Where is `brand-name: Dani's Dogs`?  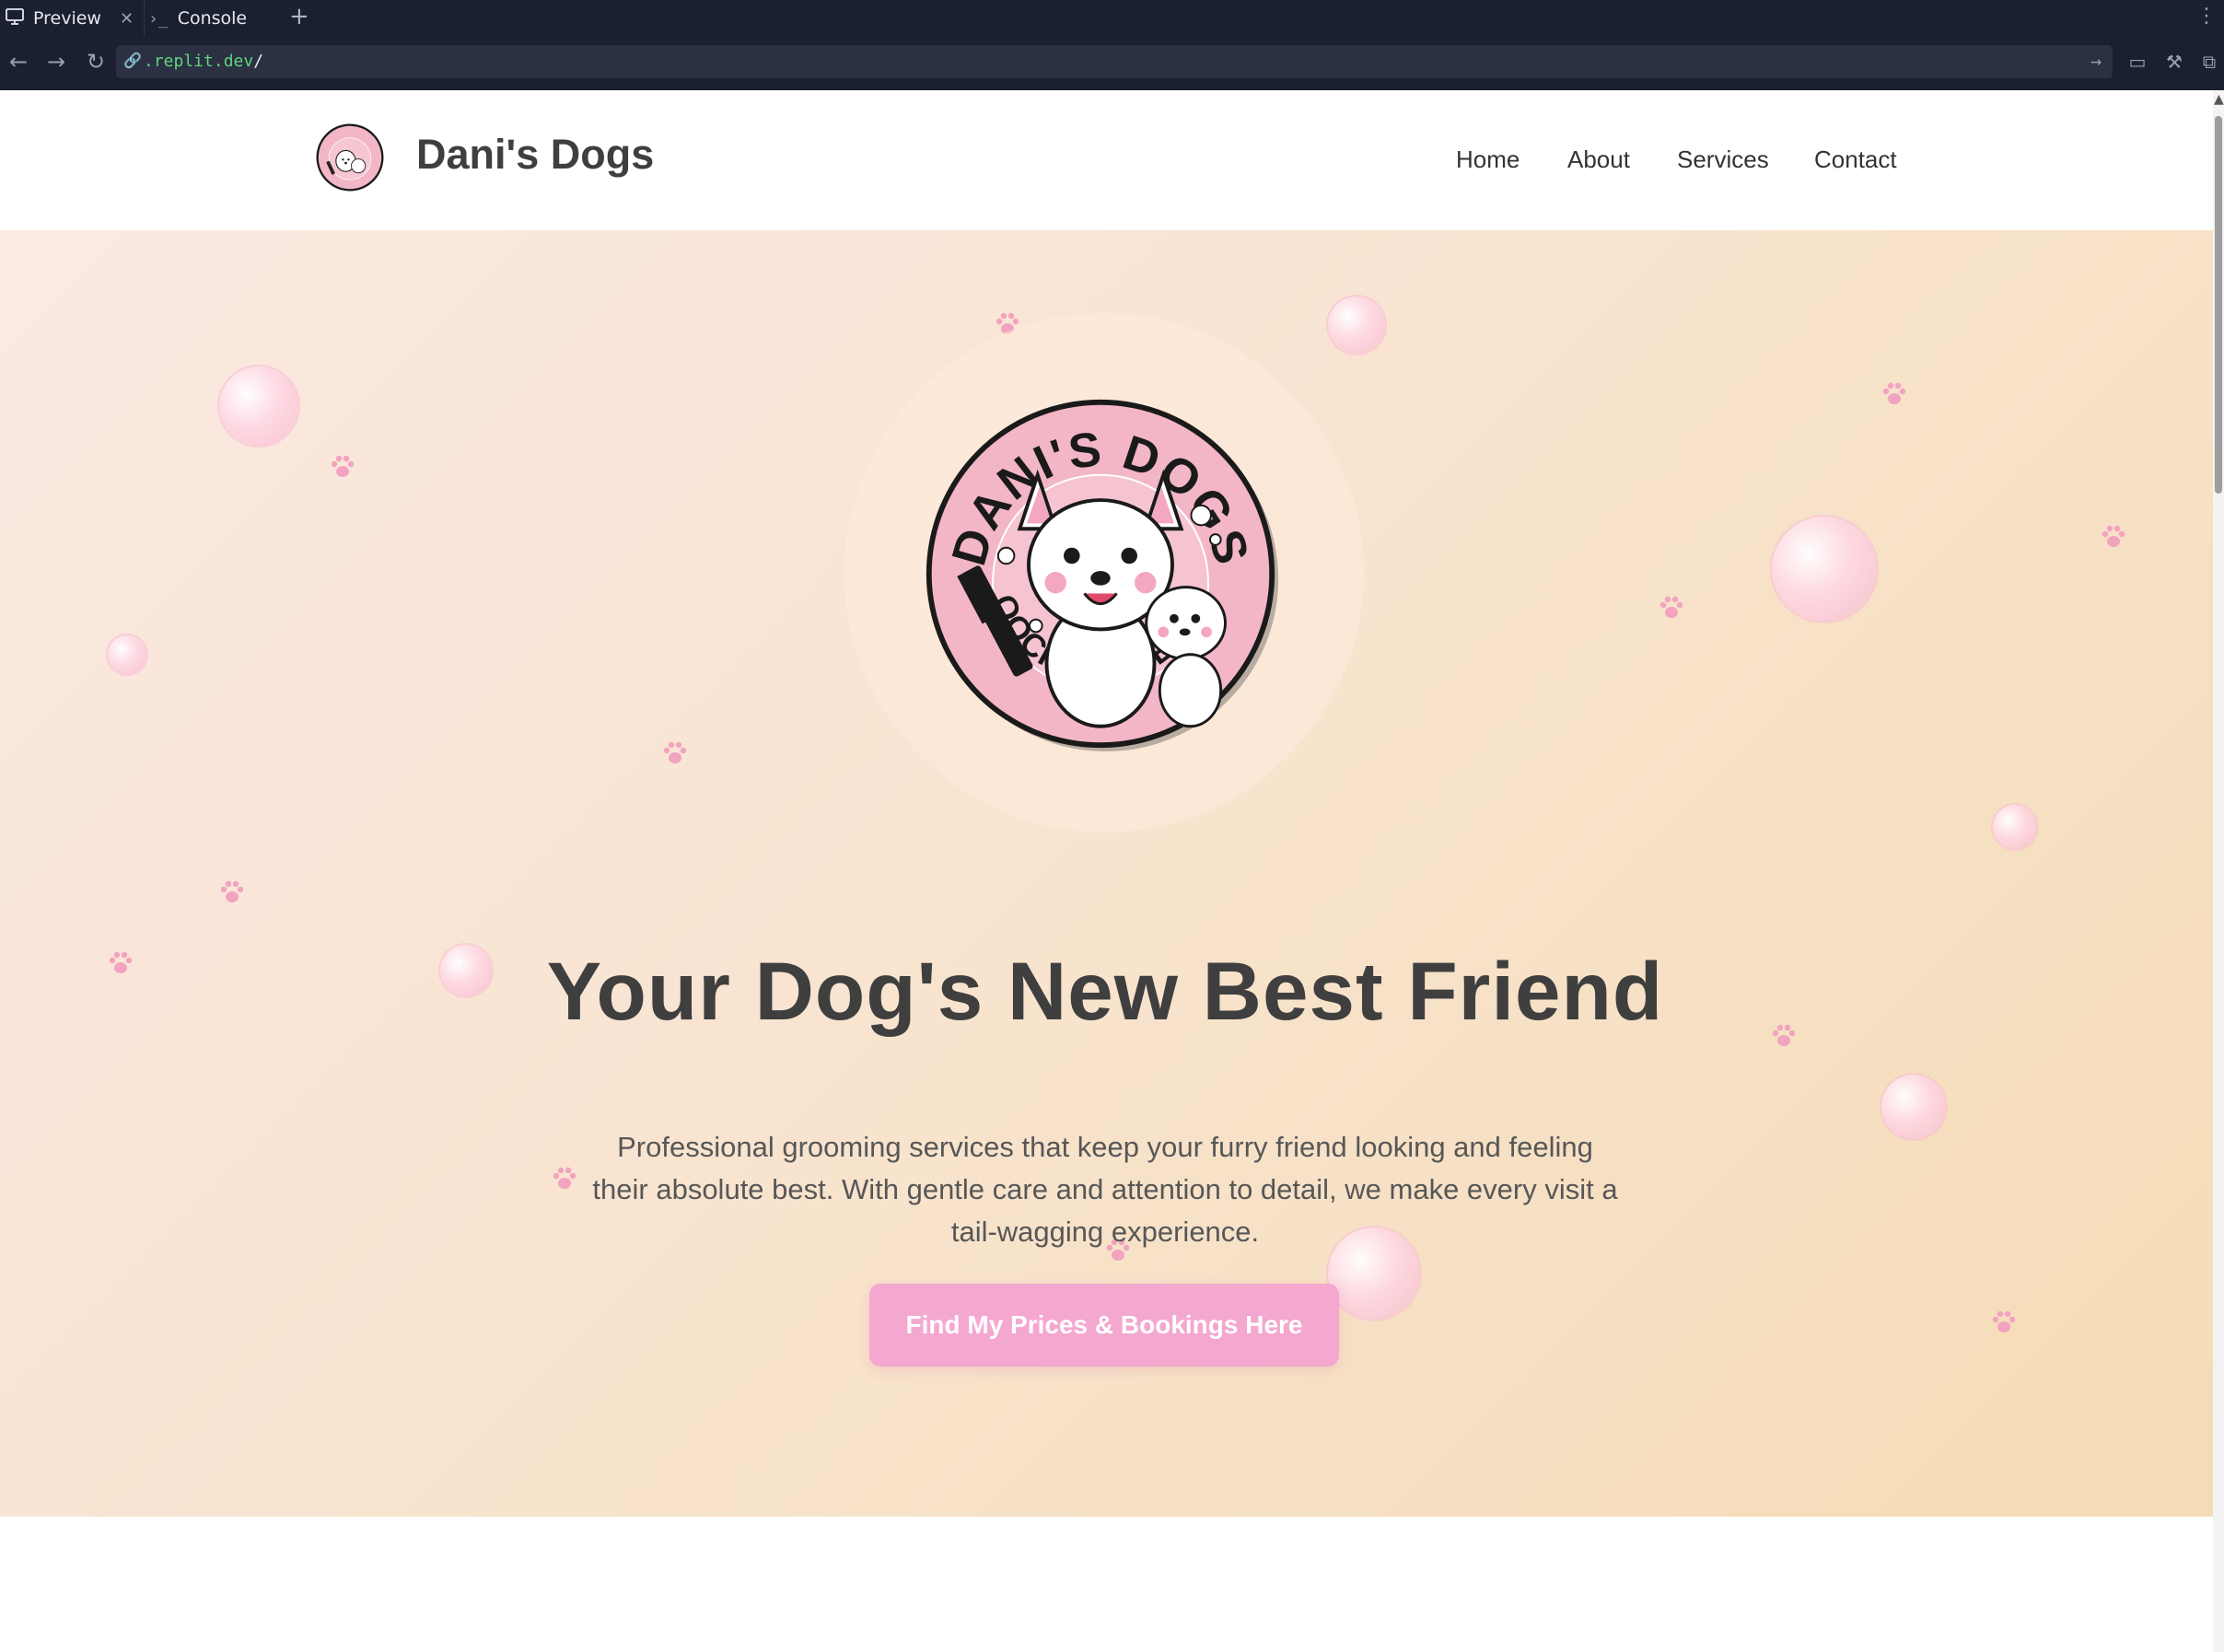
brand-name: Dani's Dogs is located at coordinates (535, 155).